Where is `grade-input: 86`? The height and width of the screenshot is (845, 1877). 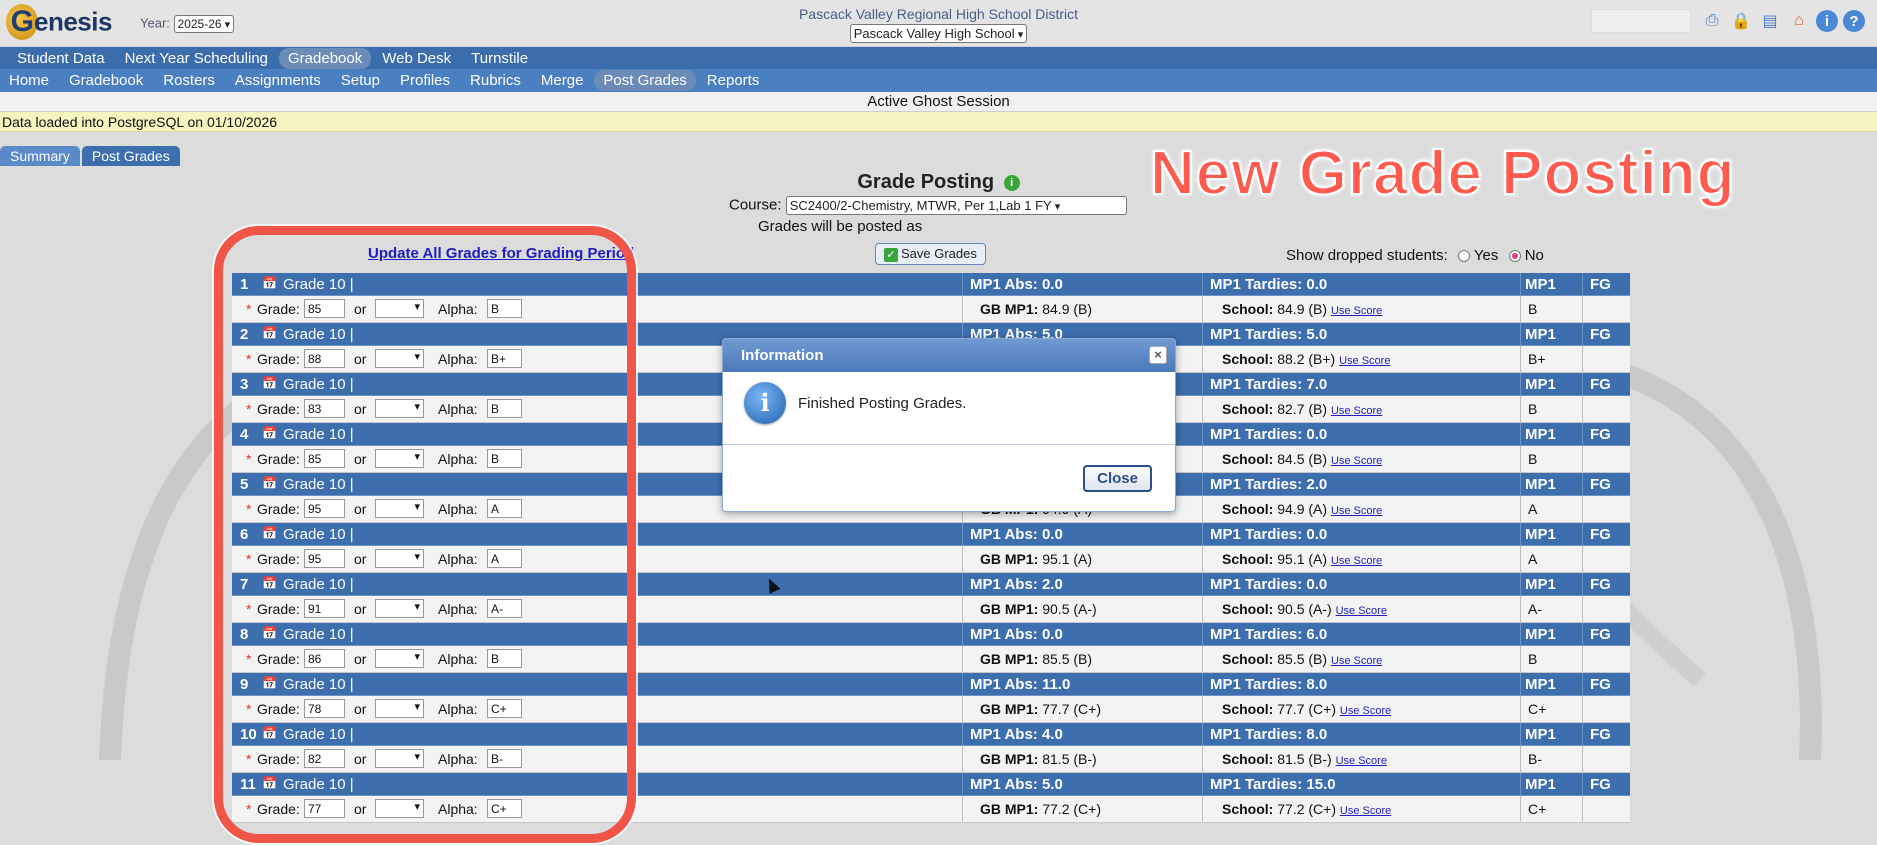
grade-input: 86 is located at coordinates (324, 658).